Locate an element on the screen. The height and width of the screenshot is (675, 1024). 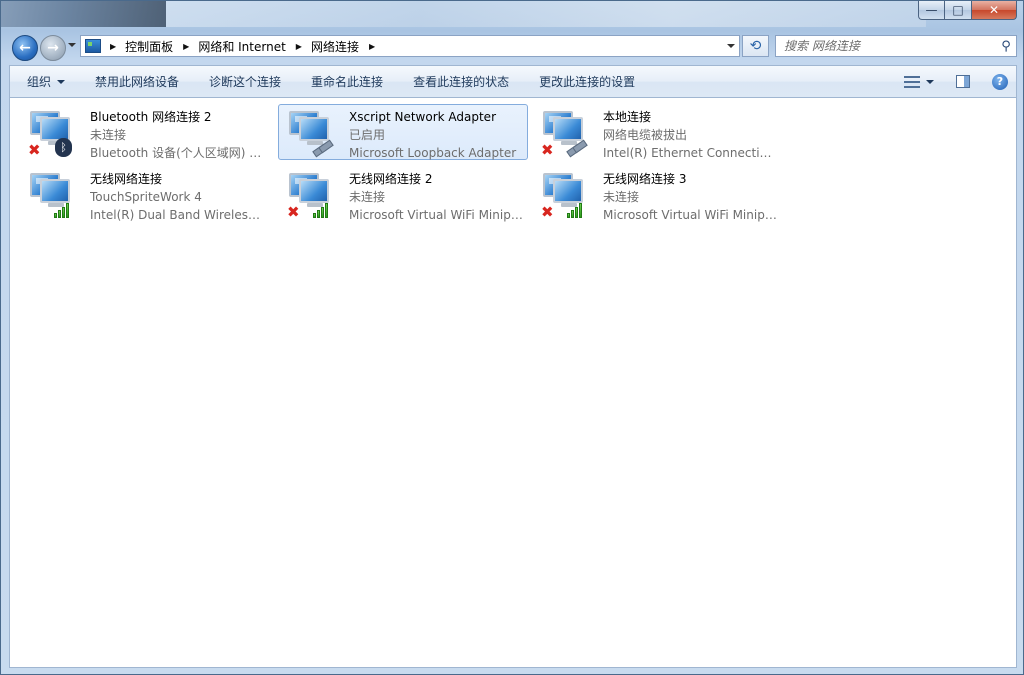
search-box: ⚲ is located at coordinates (896, 46).